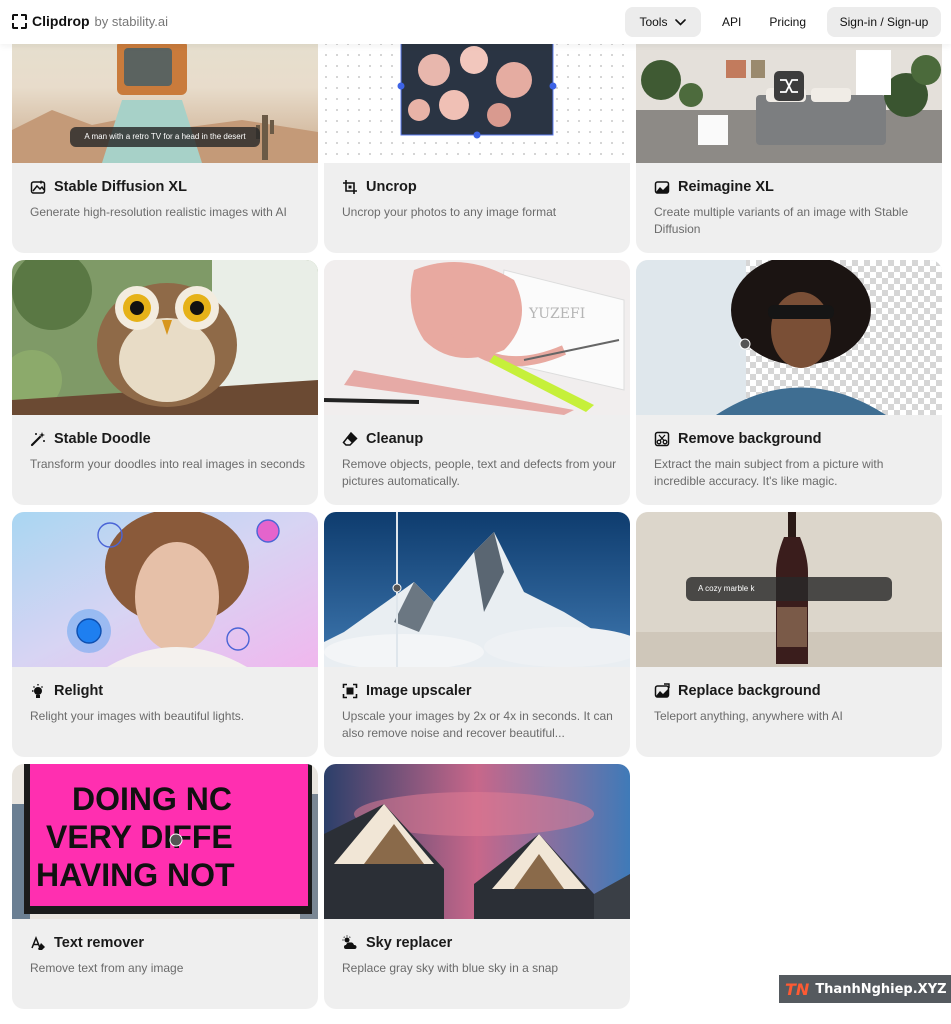 This screenshot has height=1024, width=951. I want to click on prompt-overlay: A cozy marble k, so click(789, 589).